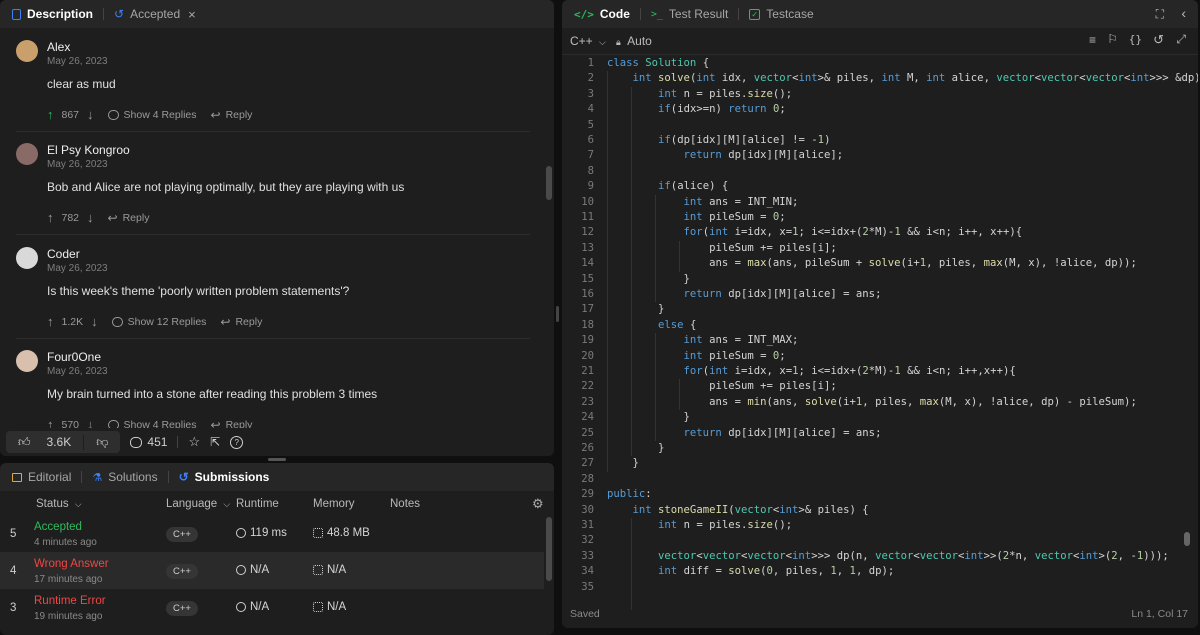 This screenshot has width=1200, height=635. What do you see at coordinates (538, 504) in the screenshot?
I see `settings-gear-icon: ⚙︎` at bounding box center [538, 504].